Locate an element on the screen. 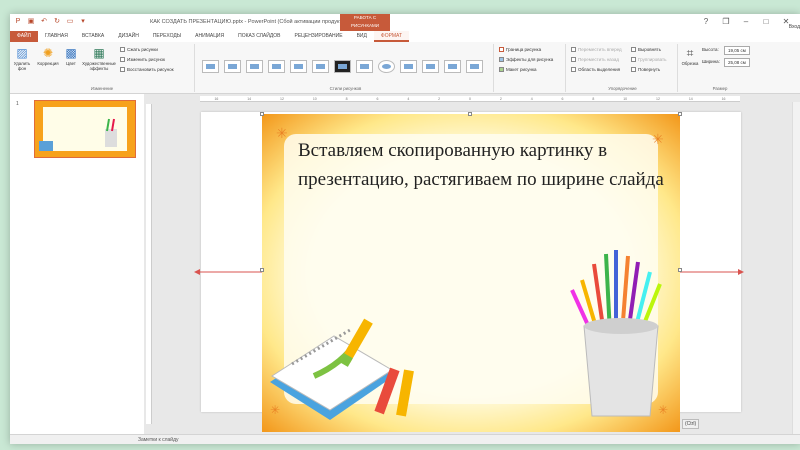 This screenshot has width=800, height=450. save-icon: ▣ is located at coordinates (31, 22).